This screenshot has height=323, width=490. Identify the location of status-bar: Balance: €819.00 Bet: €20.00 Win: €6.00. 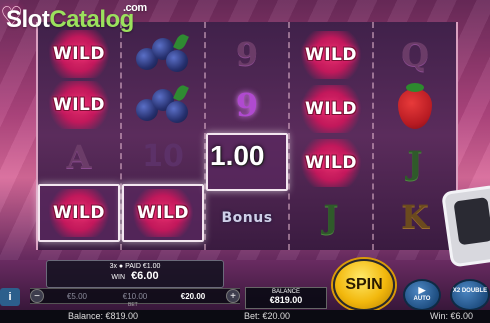
(245, 316).